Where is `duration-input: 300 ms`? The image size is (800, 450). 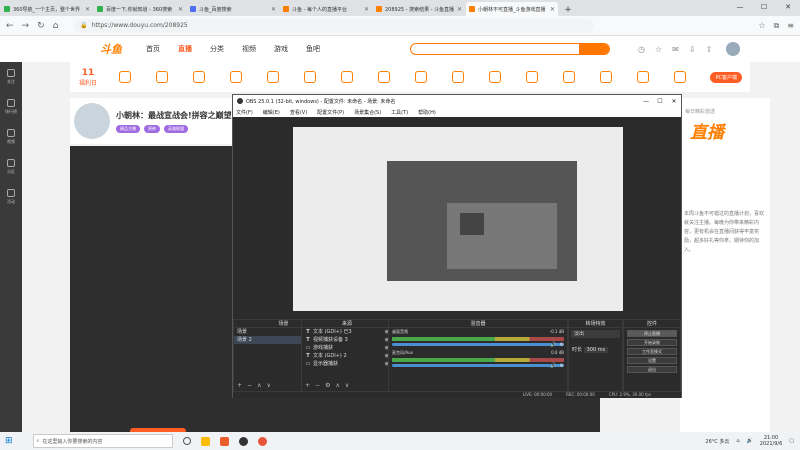
duration-input: 300 ms is located at coordinates (596, 350).